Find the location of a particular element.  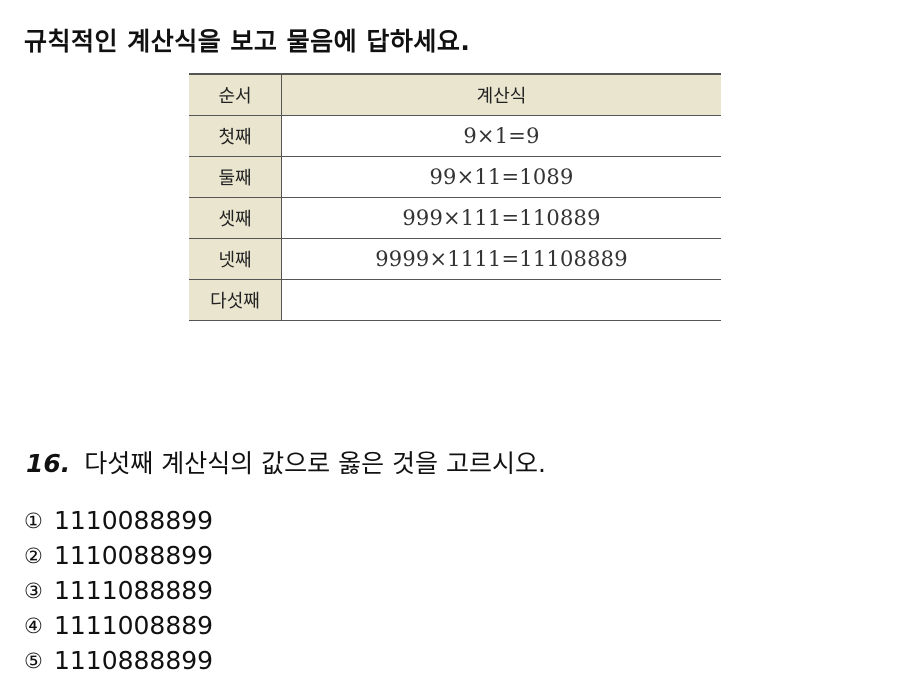

table-row: 둘째 99×11=1089 is located at coordinates (455, 177).